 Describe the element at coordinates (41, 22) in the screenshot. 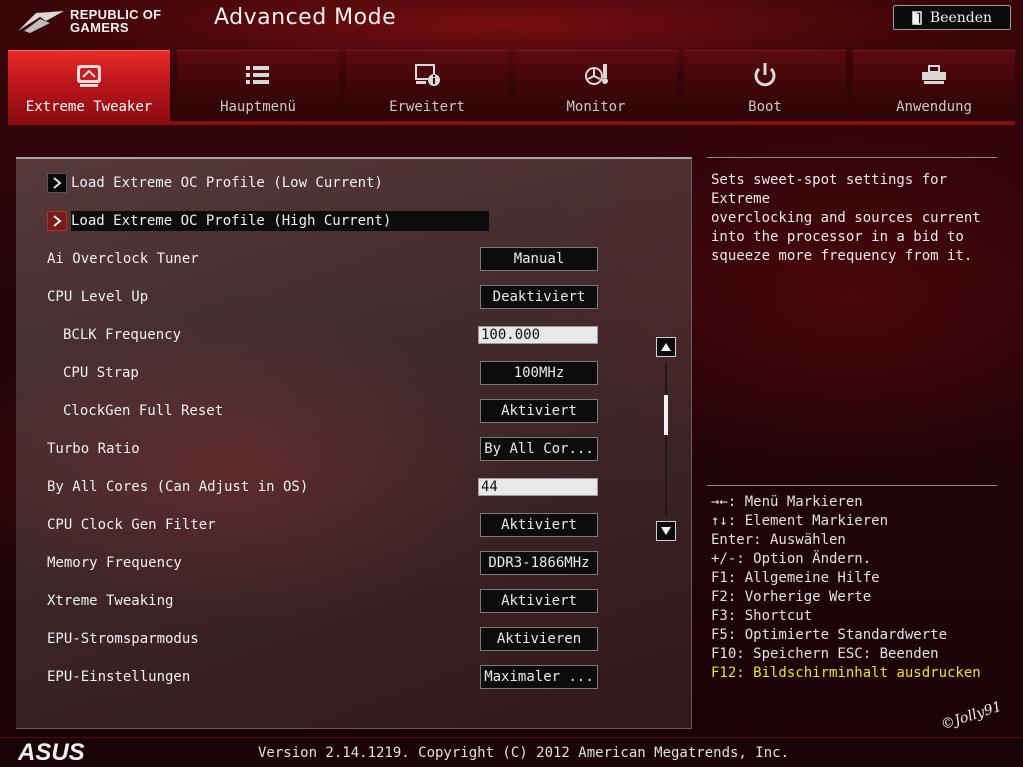

I see `rog-eye-icon` at that location.